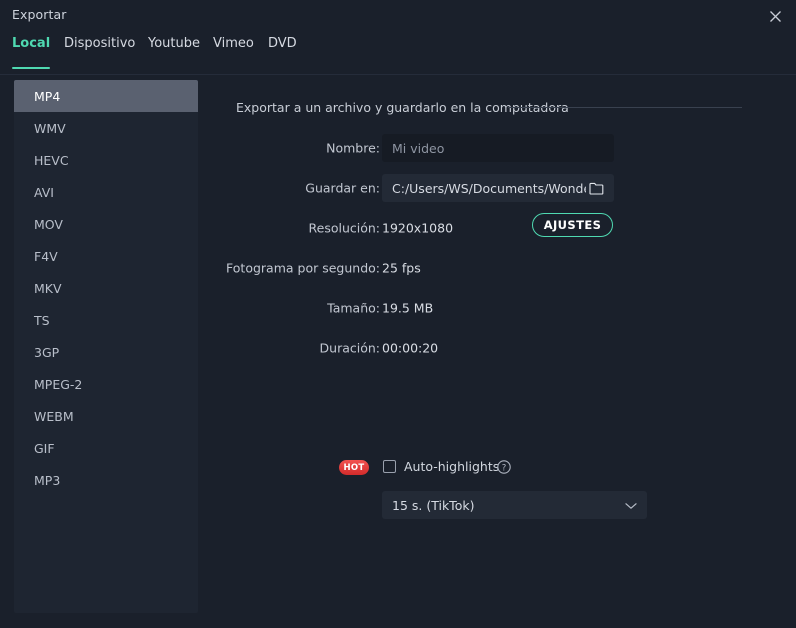  What do you see at coordinates (31, 52) in the screenshot?
I see `tab-local: Local` at bounding box center [31, 52].